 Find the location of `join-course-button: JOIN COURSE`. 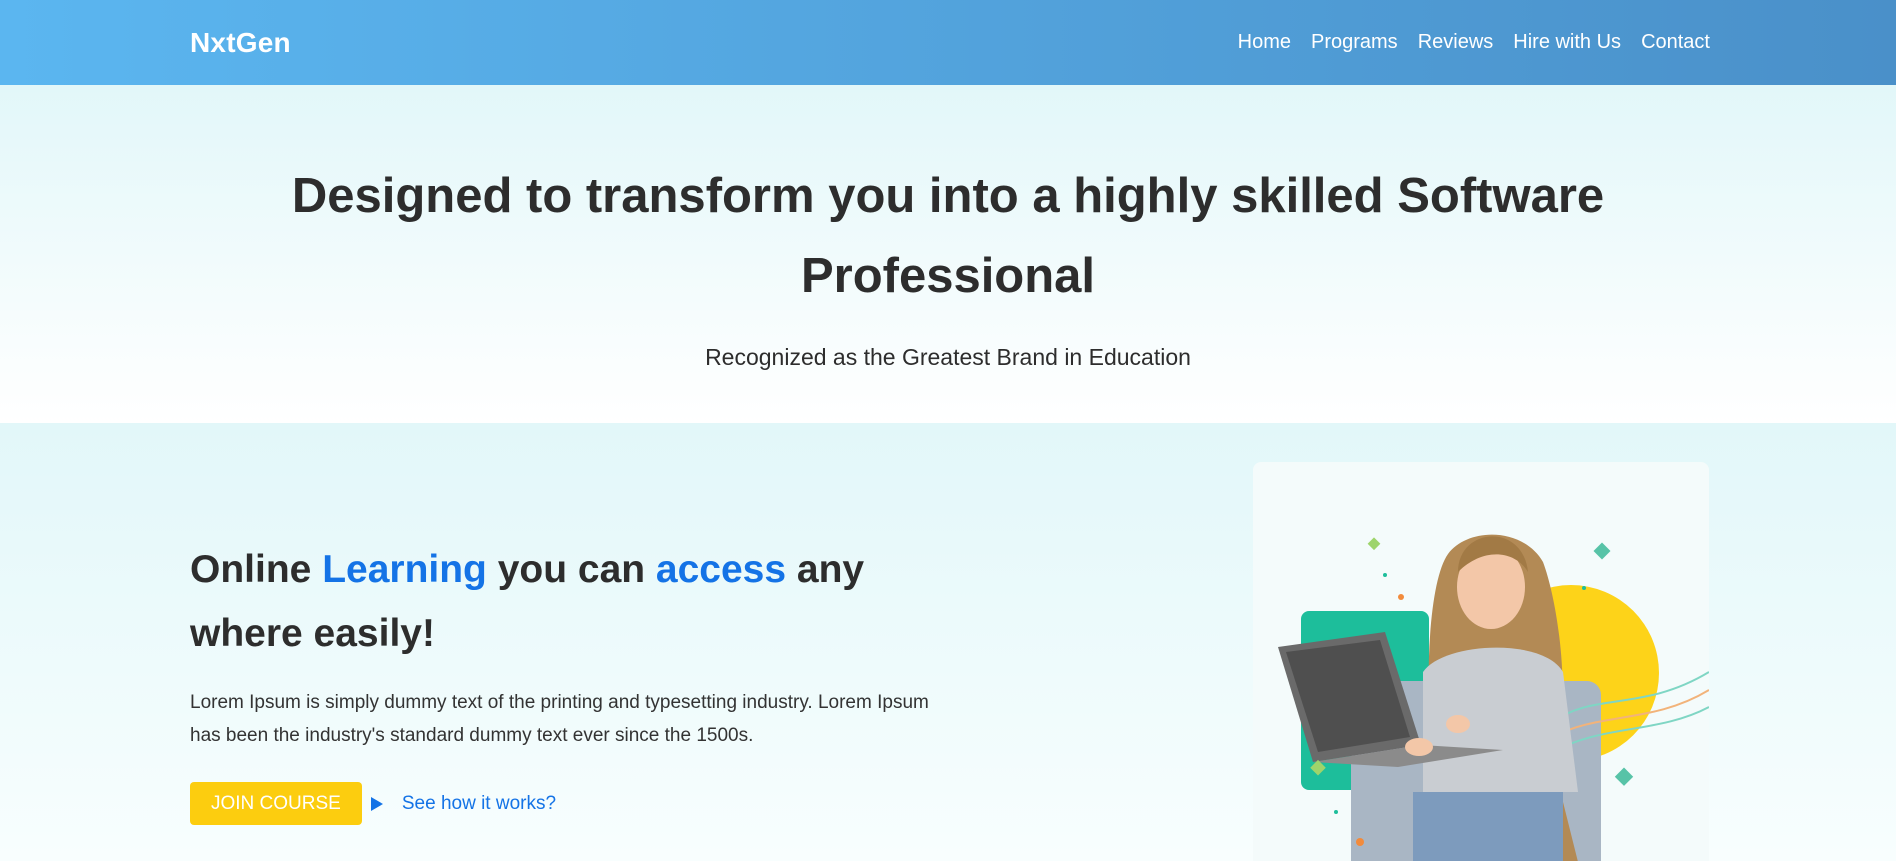

join-course-button: JOIN COURSE is located at coordinates (276, 803).